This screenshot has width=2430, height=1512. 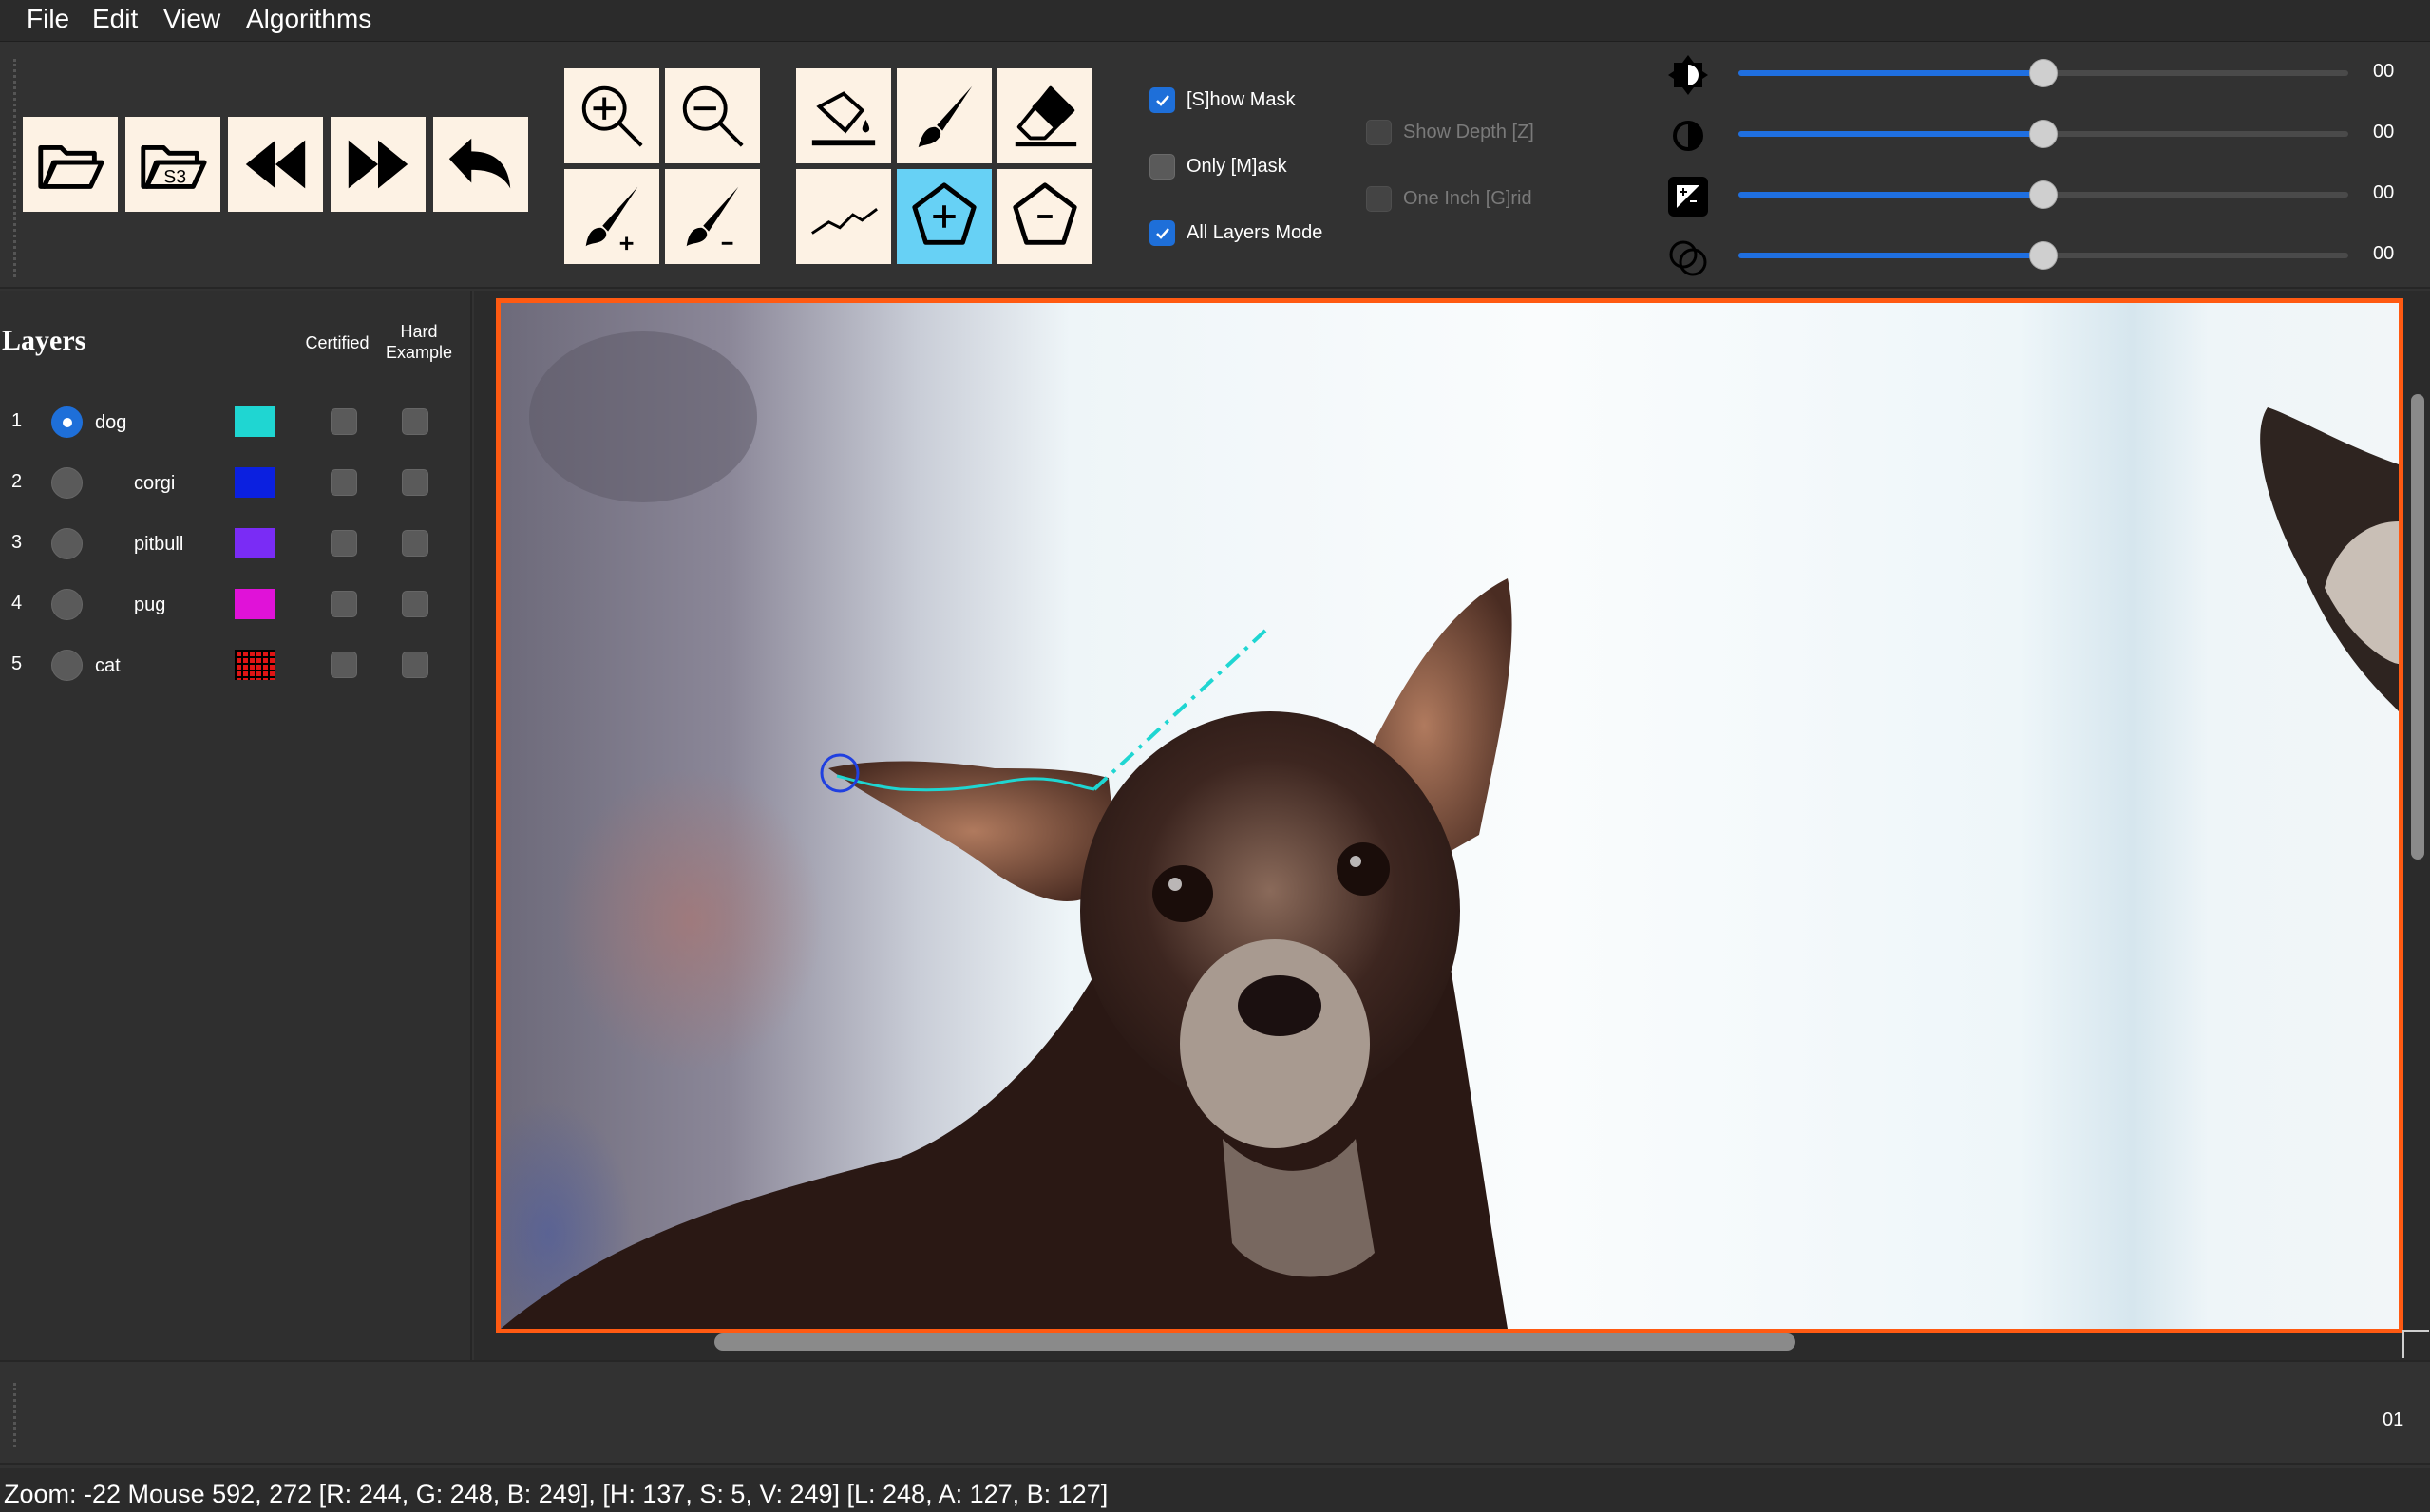 I want to click on show-depth-checkbox: Show Depth [Z], so click(x=1450, y=133).